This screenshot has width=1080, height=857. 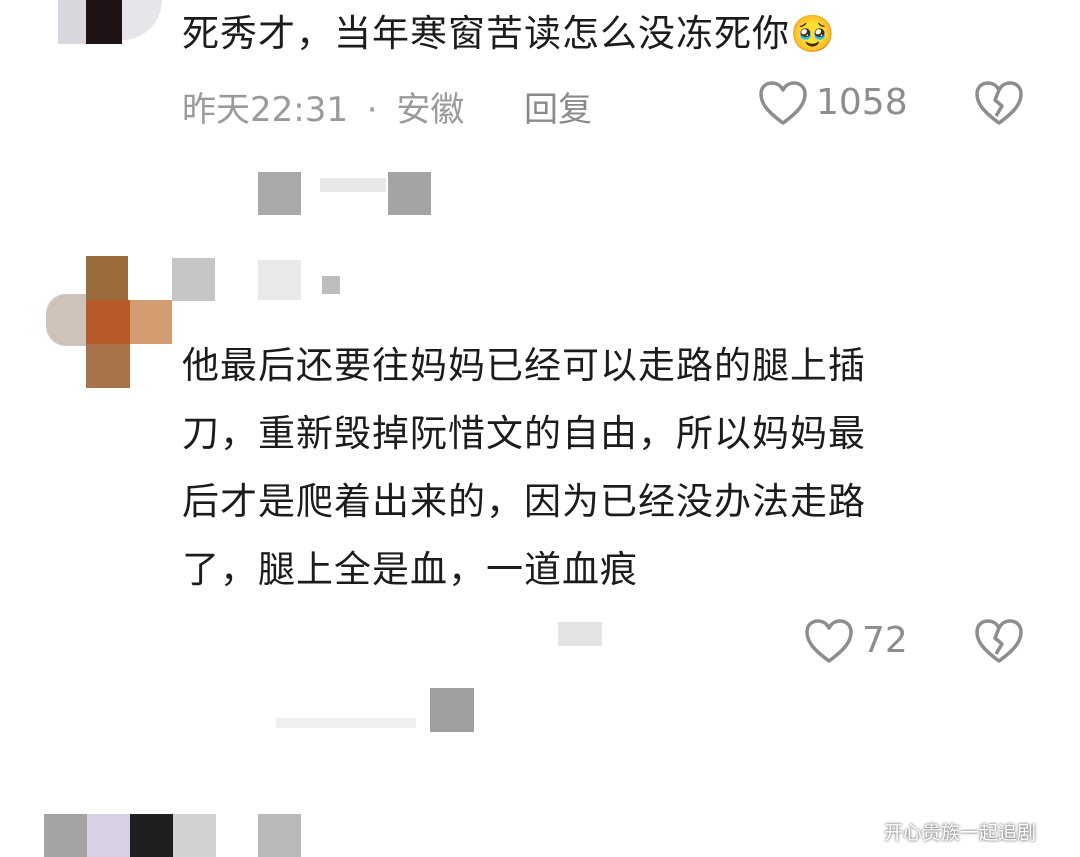 I want to click on location: 安徽, so click(x=430, y=110).